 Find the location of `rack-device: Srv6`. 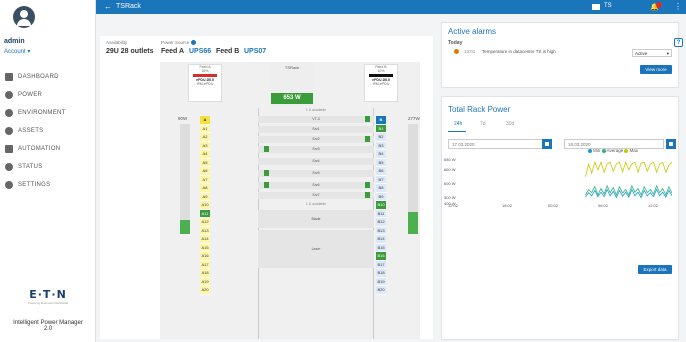

rack-device: Srv6 is located at coordinates (316, 185).